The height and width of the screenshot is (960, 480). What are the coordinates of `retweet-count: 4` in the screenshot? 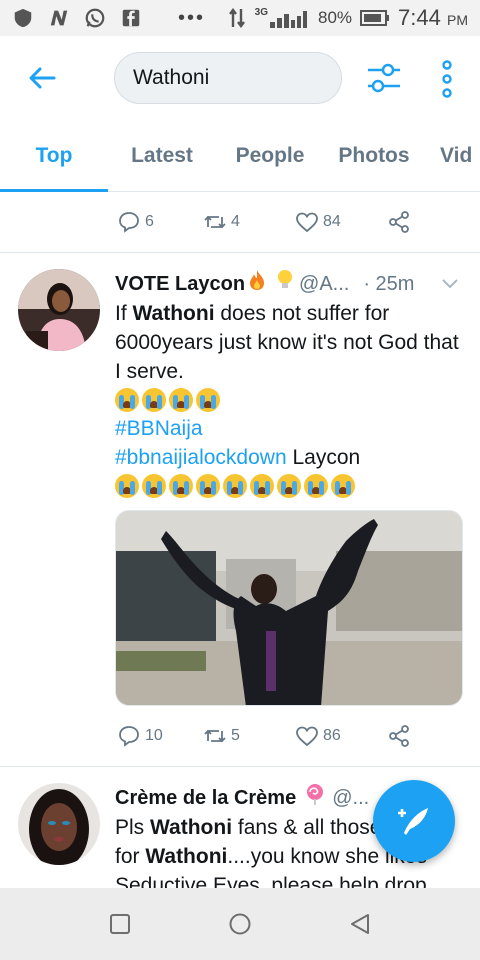 It's located at (235, 221).